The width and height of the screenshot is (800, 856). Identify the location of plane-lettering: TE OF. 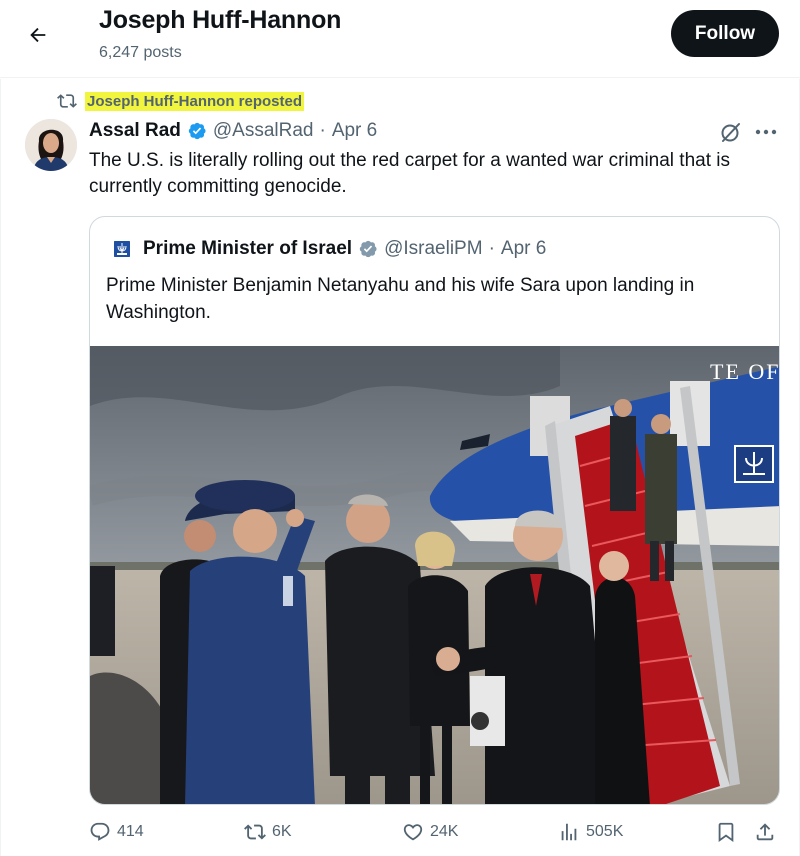
(745, 371).